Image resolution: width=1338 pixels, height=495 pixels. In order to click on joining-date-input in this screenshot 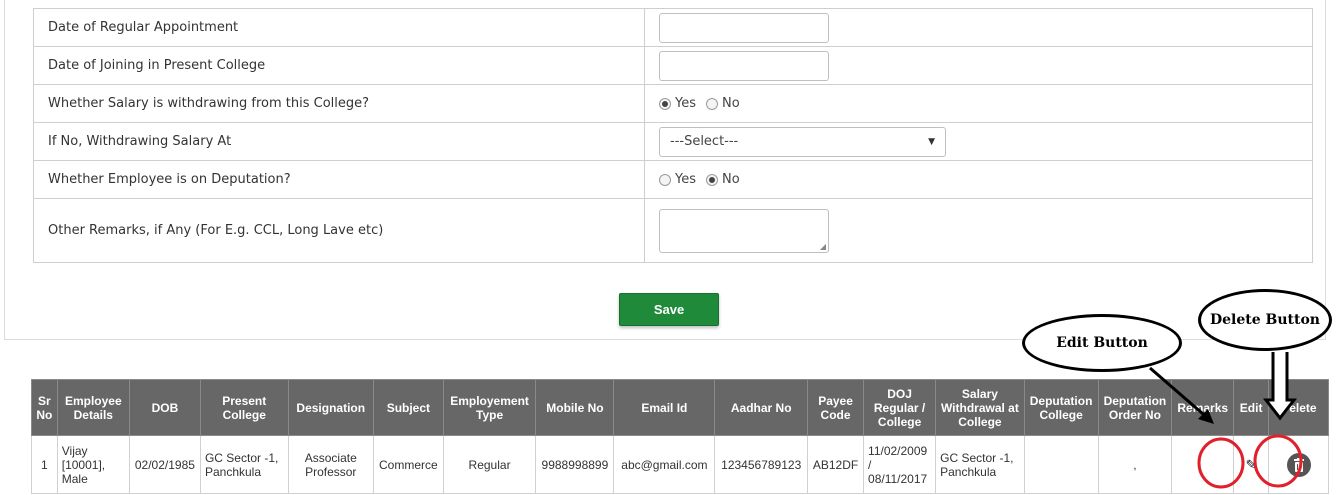, I will do `click(744, 65)`.